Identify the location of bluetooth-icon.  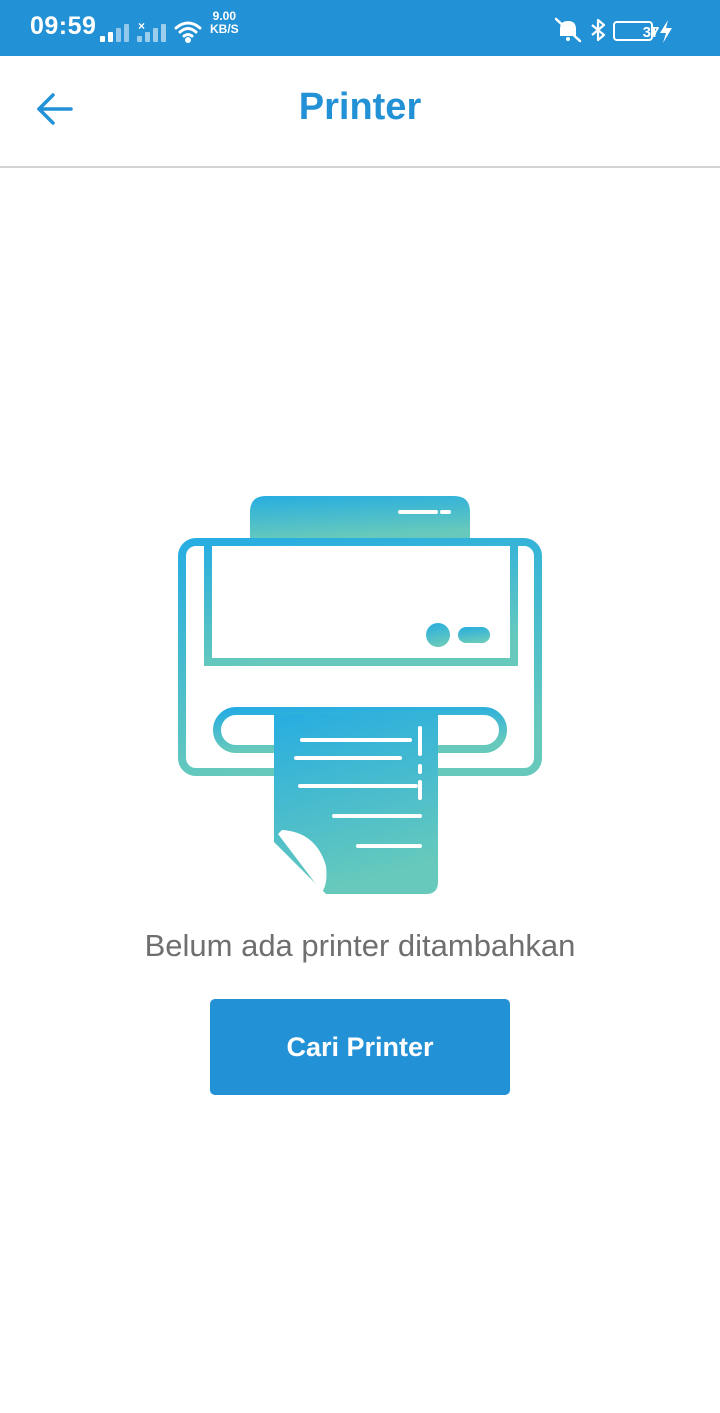
(598, 30).